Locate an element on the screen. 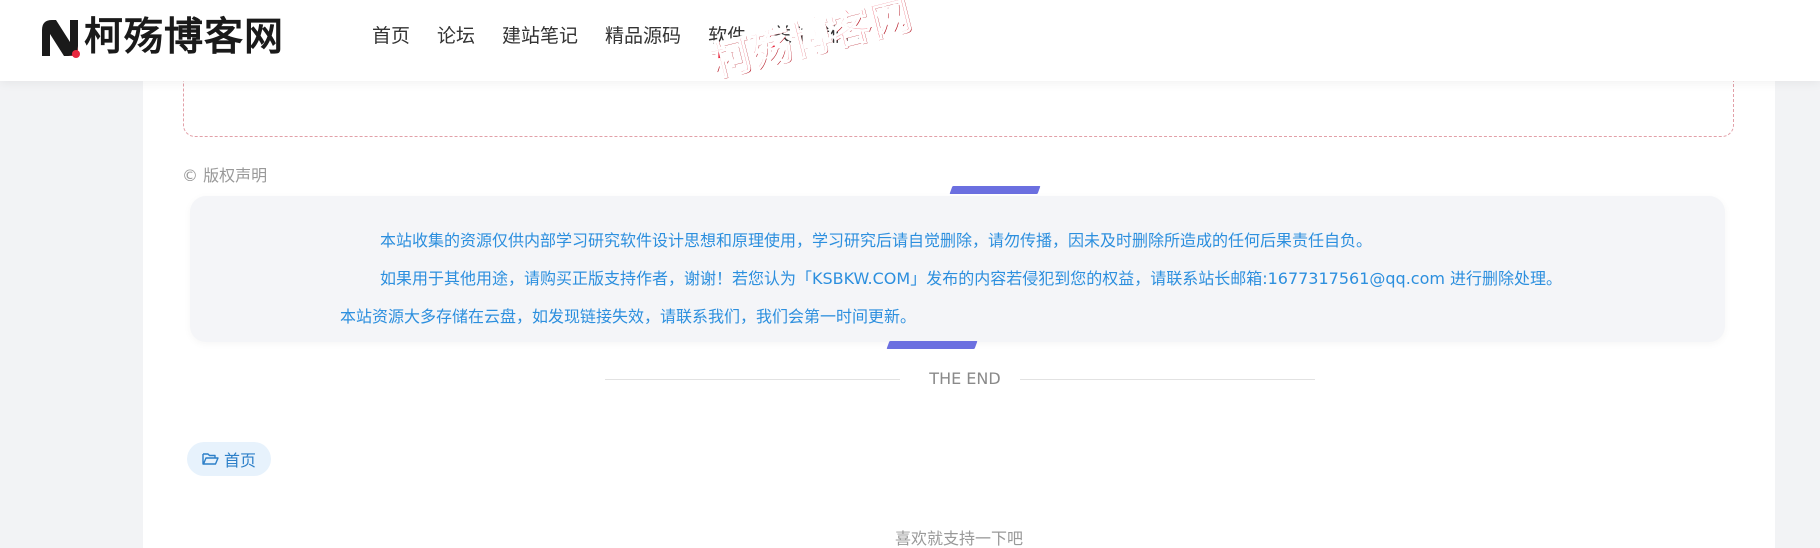  logo-text: 柯殇博客网 is located at coordinates (184, 37).